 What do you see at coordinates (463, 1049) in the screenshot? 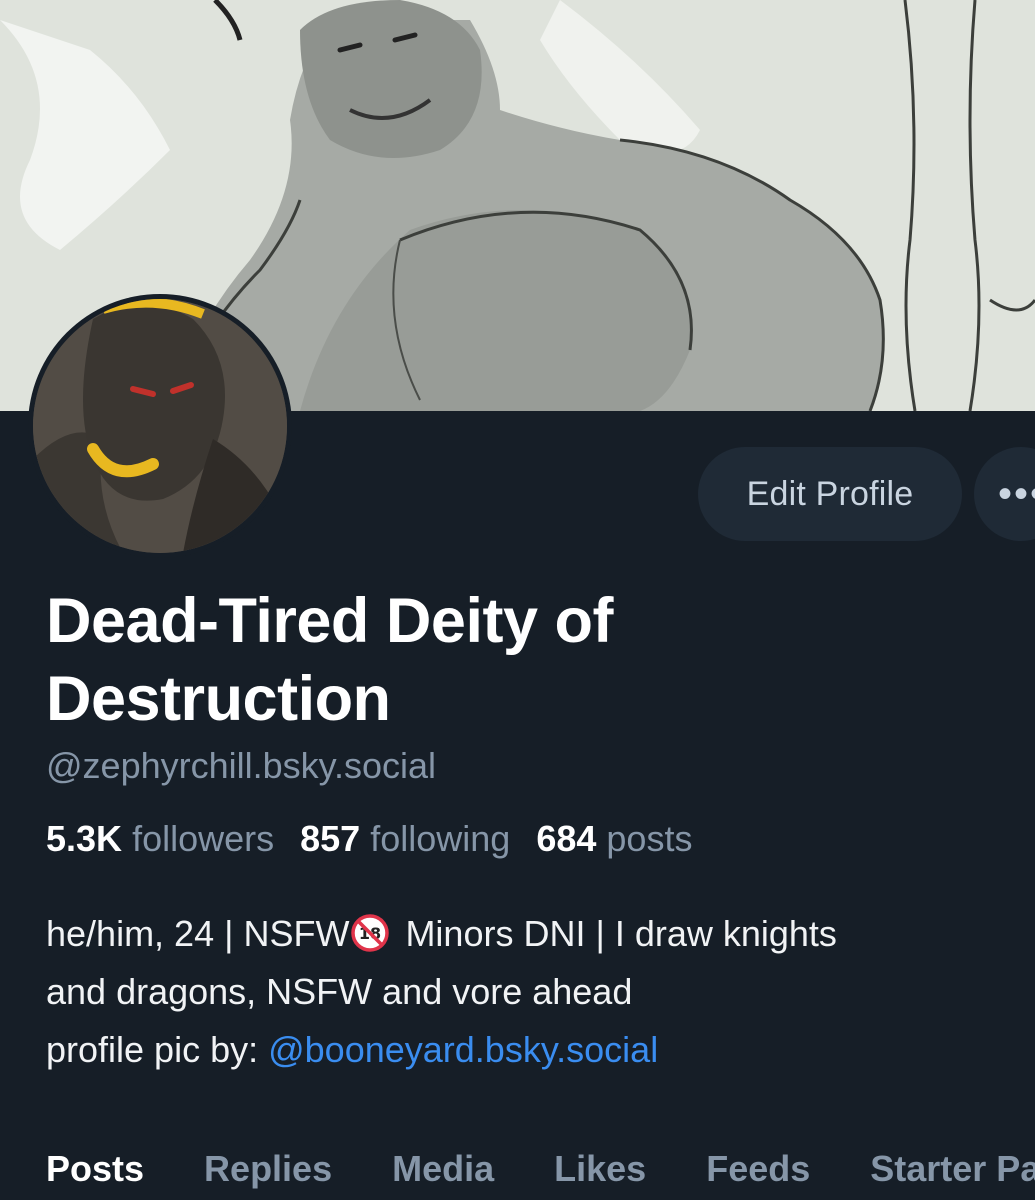
I see `bio-mention-link: @booneyard.bsky.social` at bounding box center [463, 1049].